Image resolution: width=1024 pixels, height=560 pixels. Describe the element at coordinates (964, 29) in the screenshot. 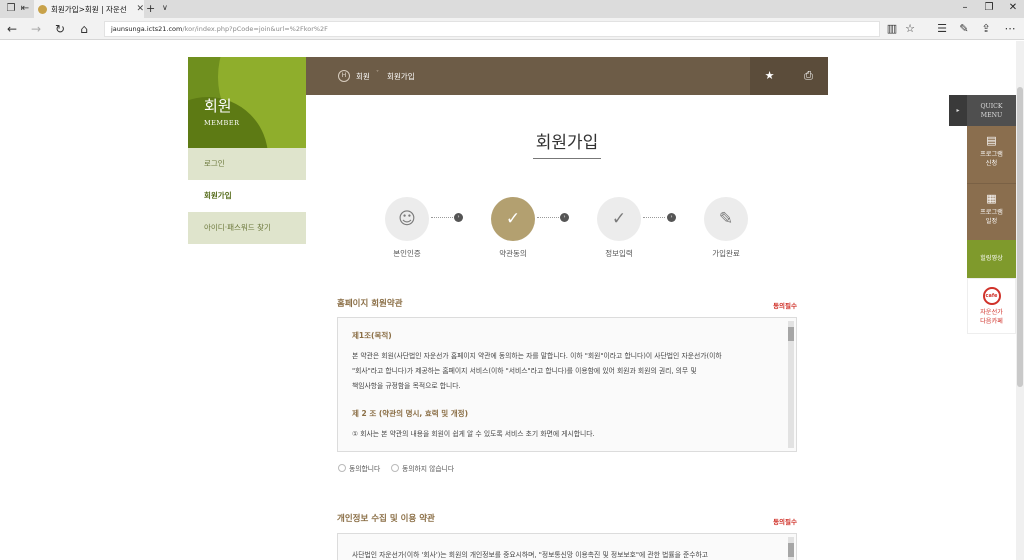

I see `notes-pen-icon: ✎` at that location.